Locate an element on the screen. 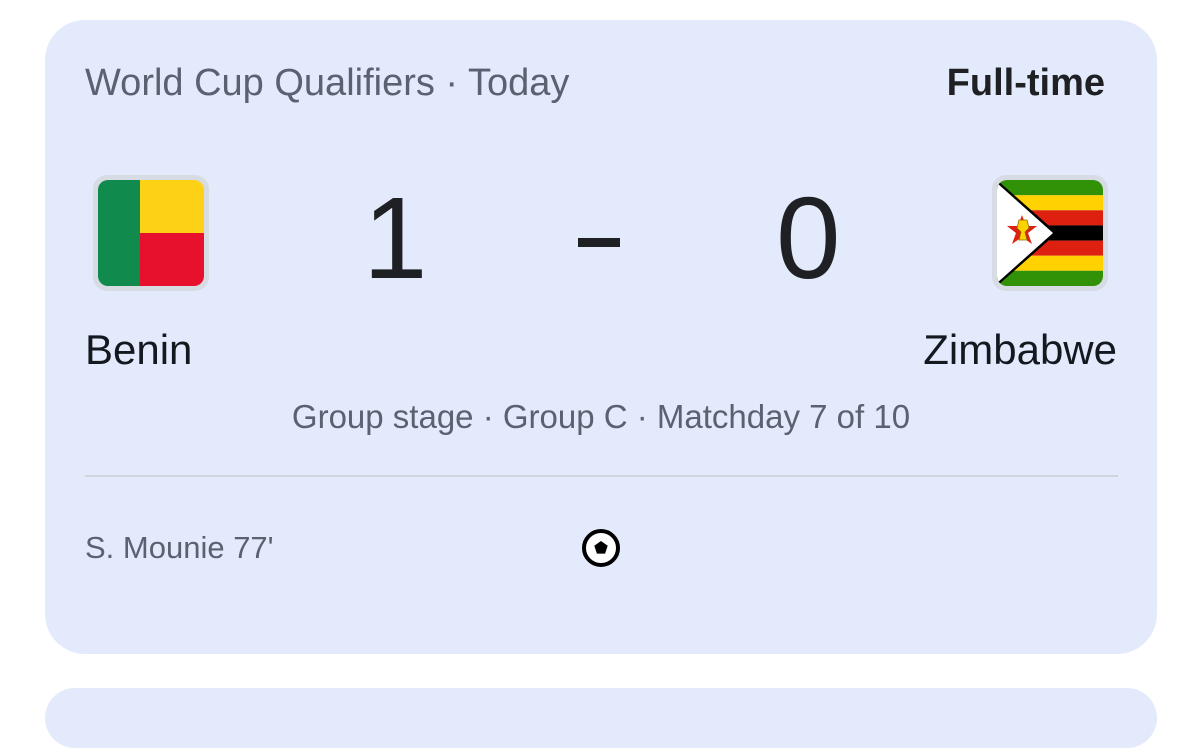 The width and height of the screenshot is (1200, 748). home-score: 1 is located at coordinates (395, 238).